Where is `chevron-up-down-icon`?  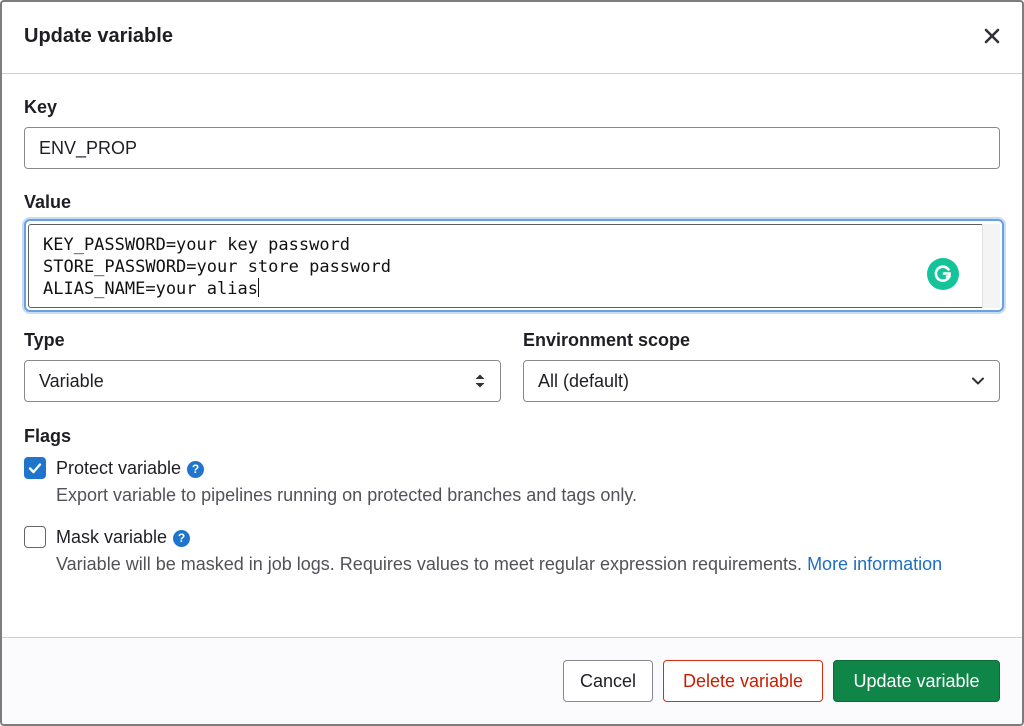 chevron-up-down-icon is located at coordinates (480, 381).